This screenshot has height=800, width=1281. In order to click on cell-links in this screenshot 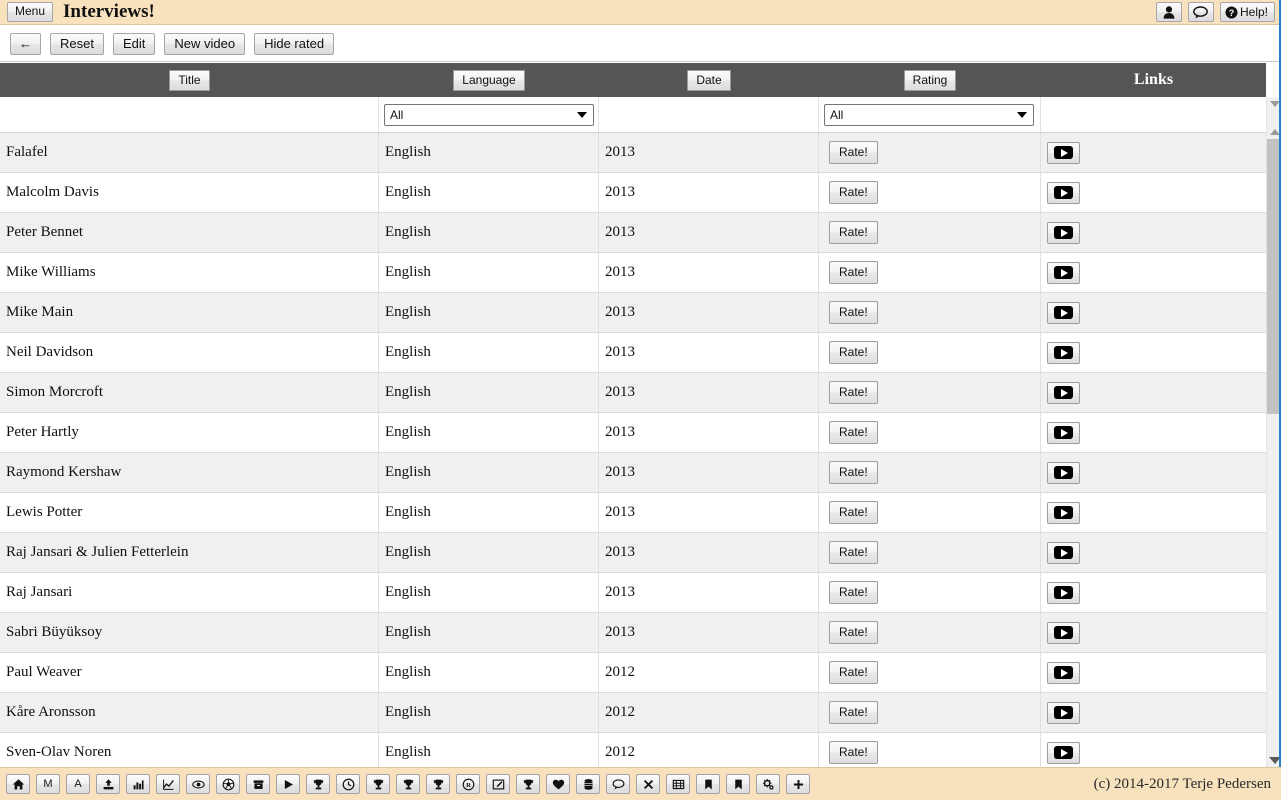, I will do `click(1153, 672)`.